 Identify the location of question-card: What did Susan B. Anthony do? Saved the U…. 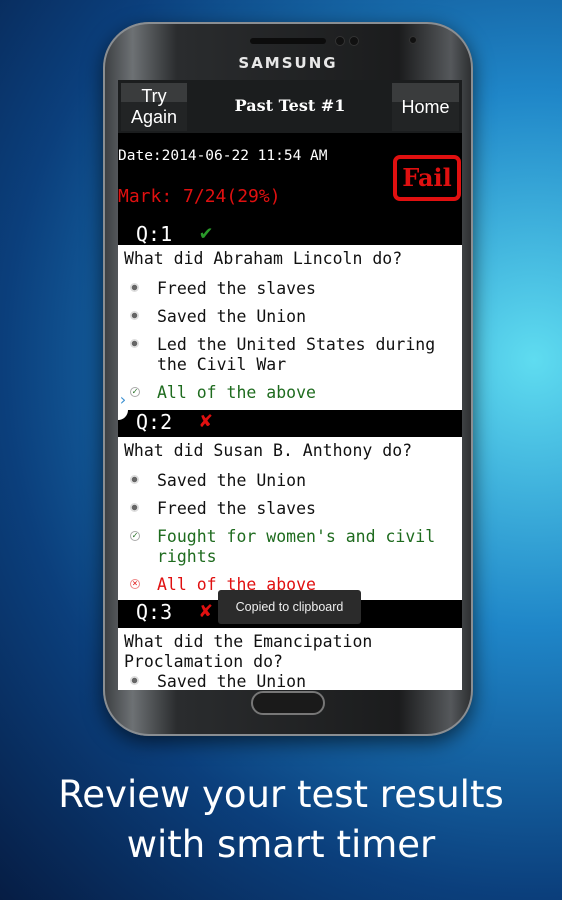
(290, 518).